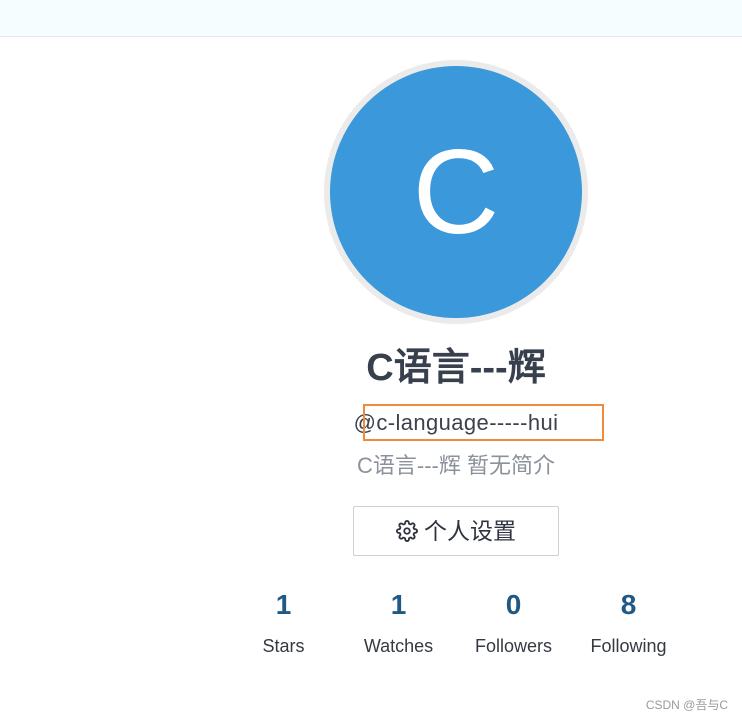  I want to click on stat-following: 8 Following, so click(628, 621).